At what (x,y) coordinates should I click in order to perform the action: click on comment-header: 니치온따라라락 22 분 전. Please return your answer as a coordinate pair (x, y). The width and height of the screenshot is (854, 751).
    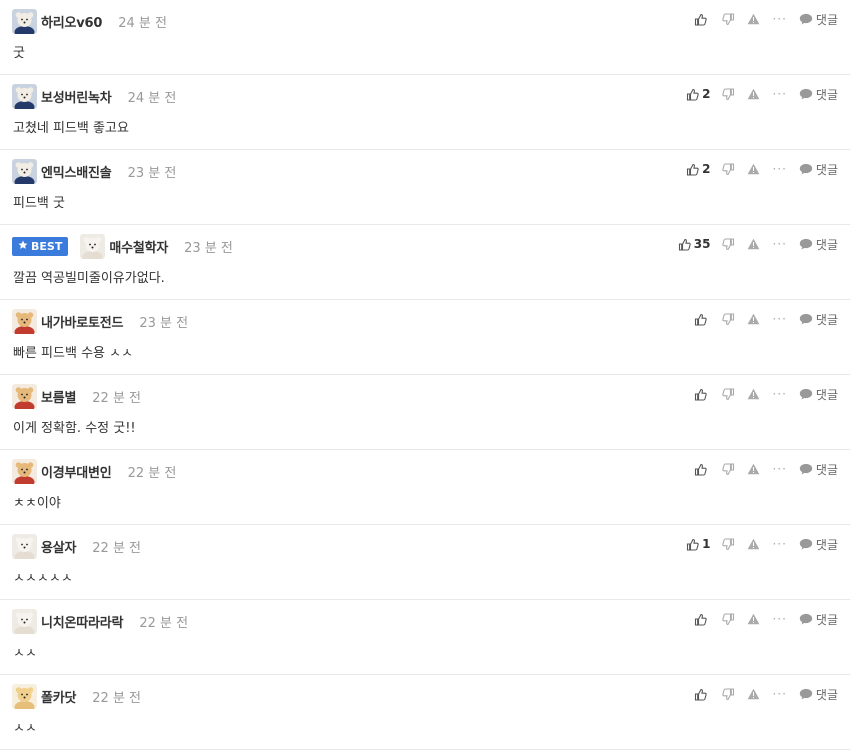
    Looking at the image, I should click on (100, 621).